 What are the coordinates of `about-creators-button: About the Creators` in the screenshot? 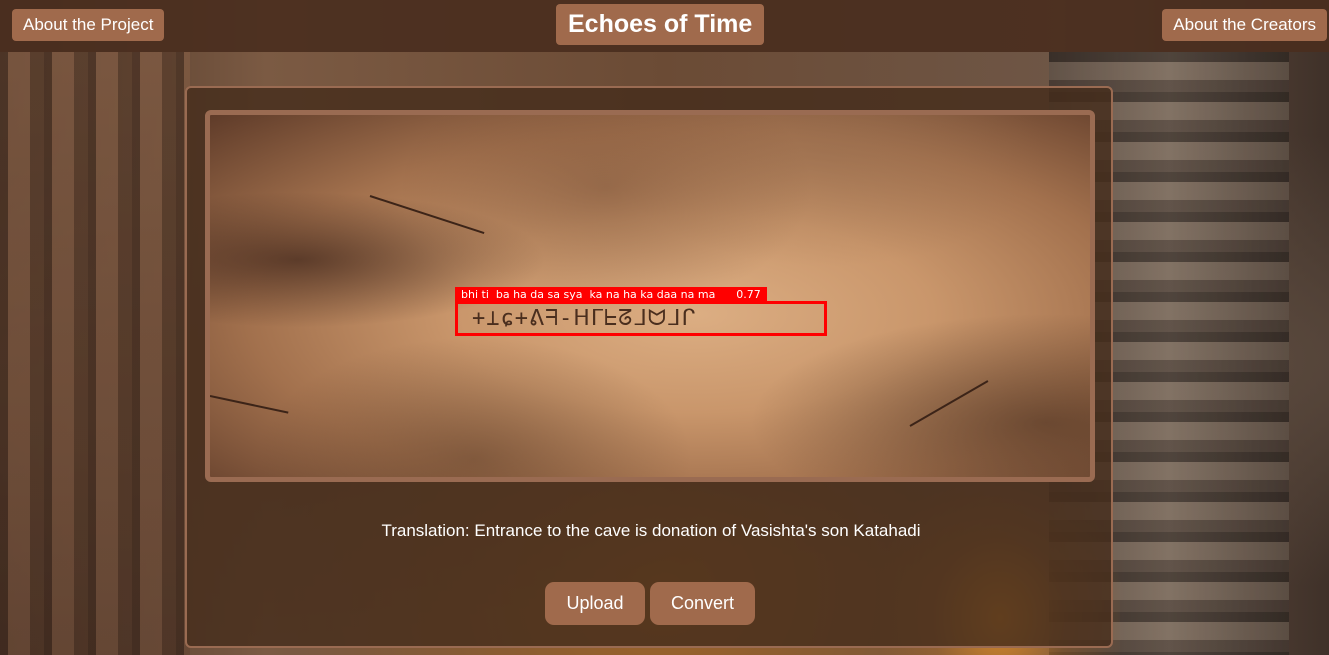 It's located at (1244, 25).